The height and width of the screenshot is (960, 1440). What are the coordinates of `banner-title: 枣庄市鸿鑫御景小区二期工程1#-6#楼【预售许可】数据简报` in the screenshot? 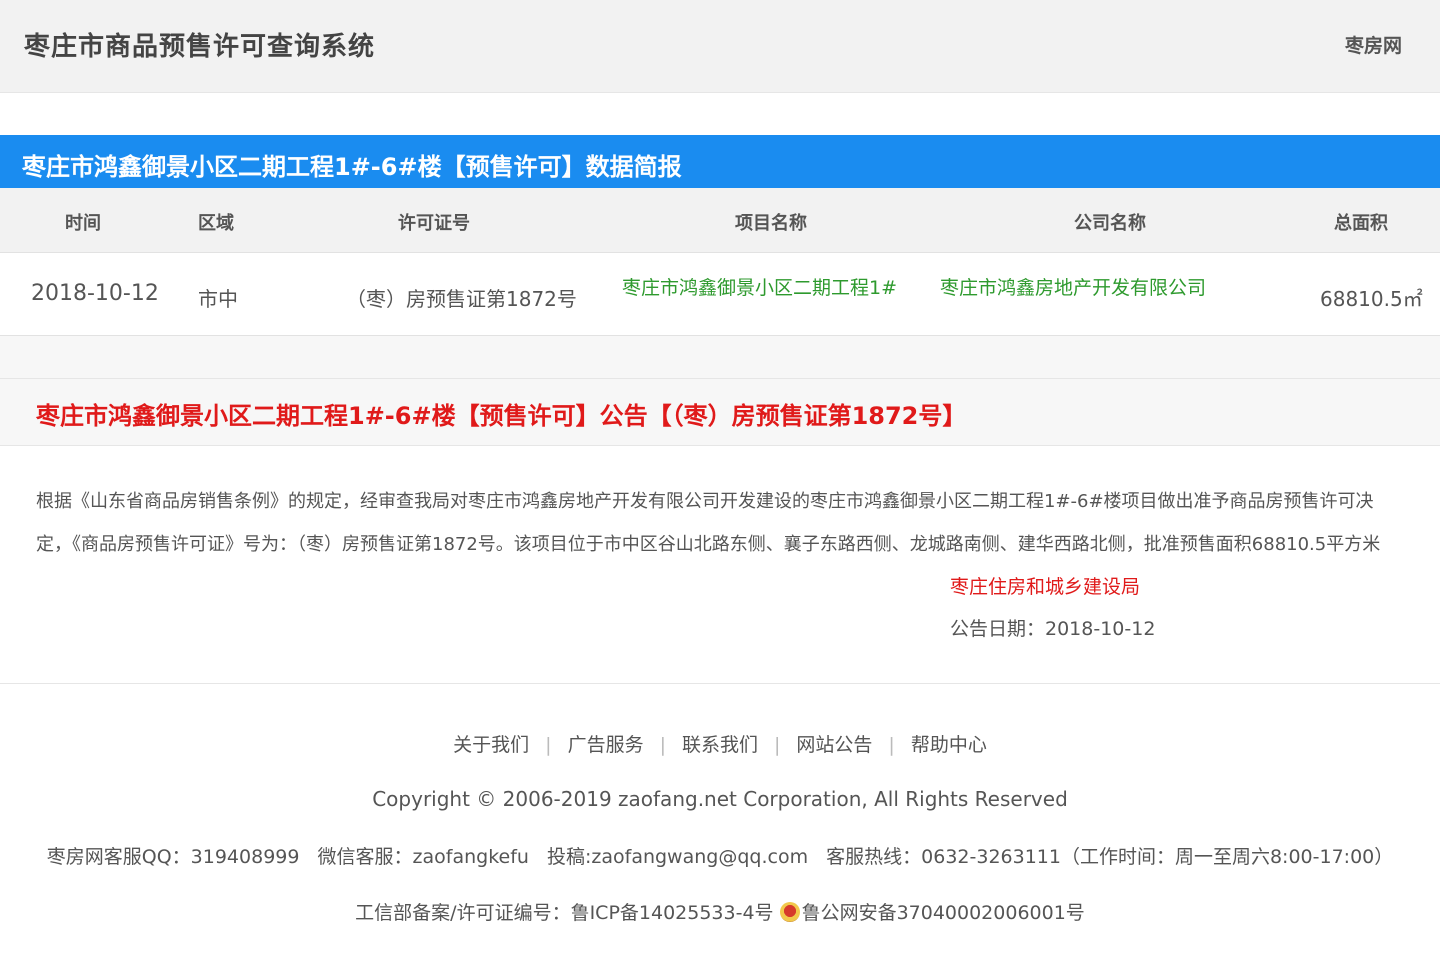 It's located at (352, 167).